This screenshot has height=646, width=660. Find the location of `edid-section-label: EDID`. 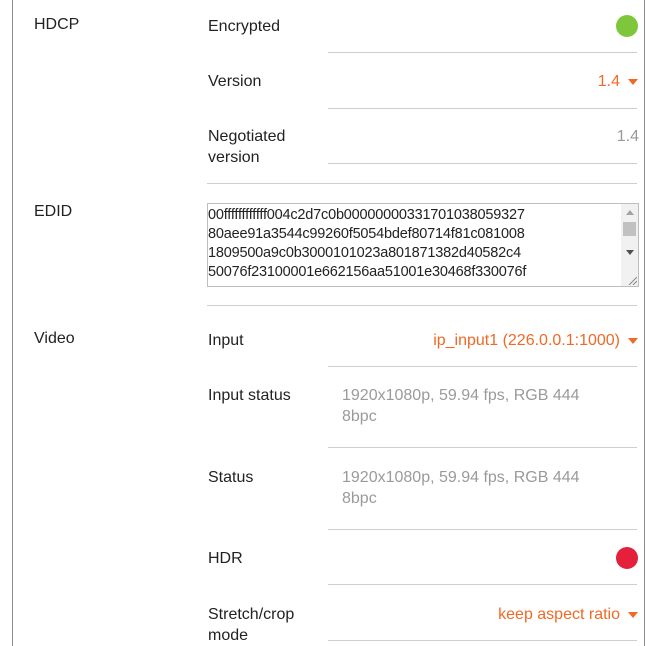

edid-section-label: EDID is located at coordinates (53, 211).